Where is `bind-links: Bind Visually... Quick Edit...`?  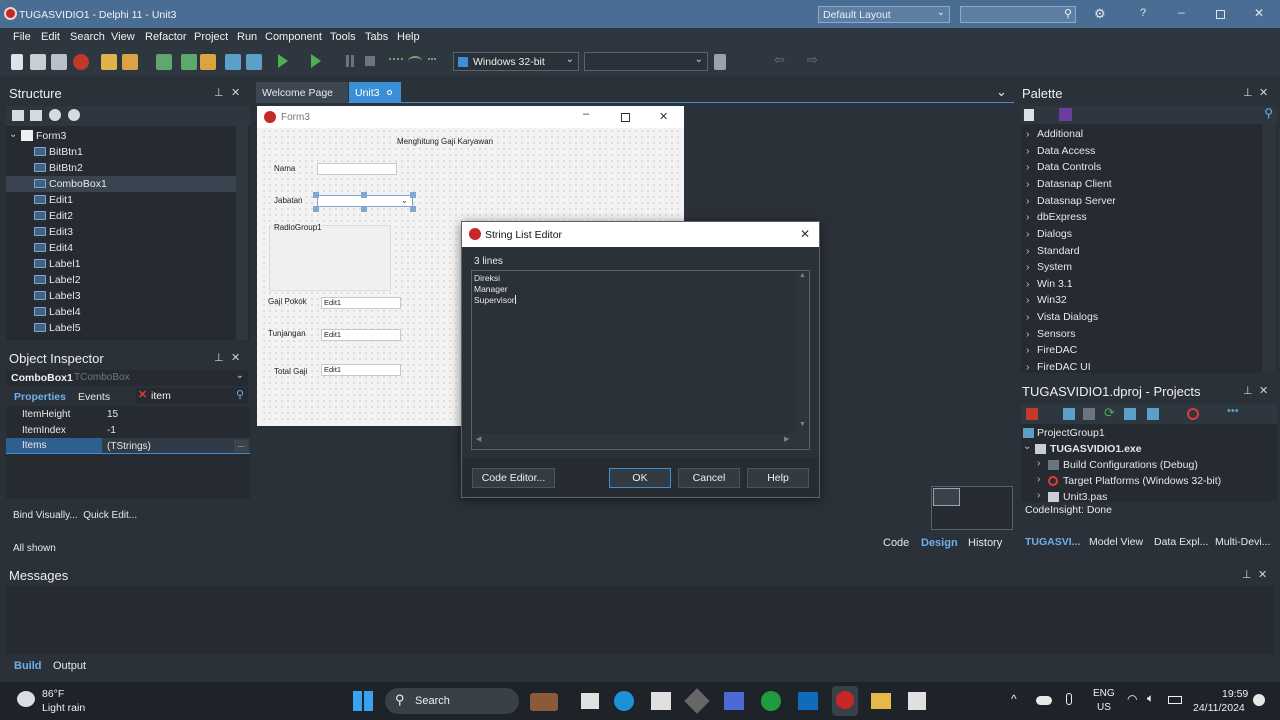
bind-links: Bind Visually... Quick Edit... is located at coordinates (75, 515).